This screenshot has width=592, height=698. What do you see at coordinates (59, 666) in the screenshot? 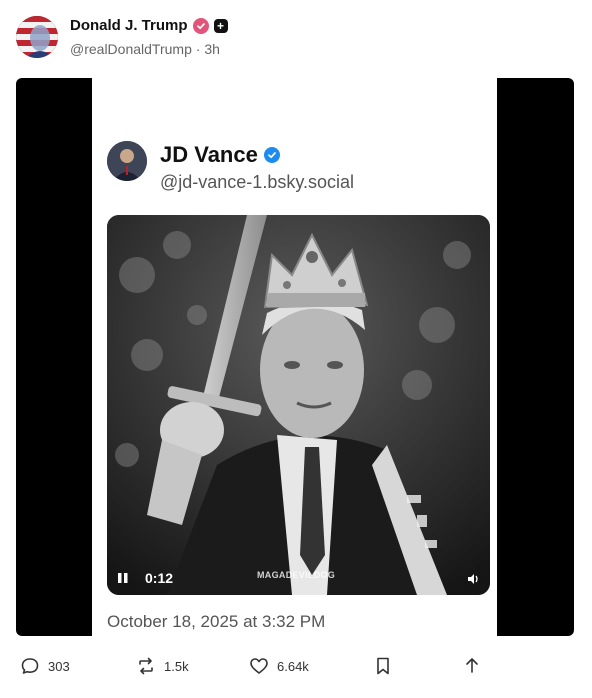
I see `reply-count: 303` at bounding box center [59, 666].